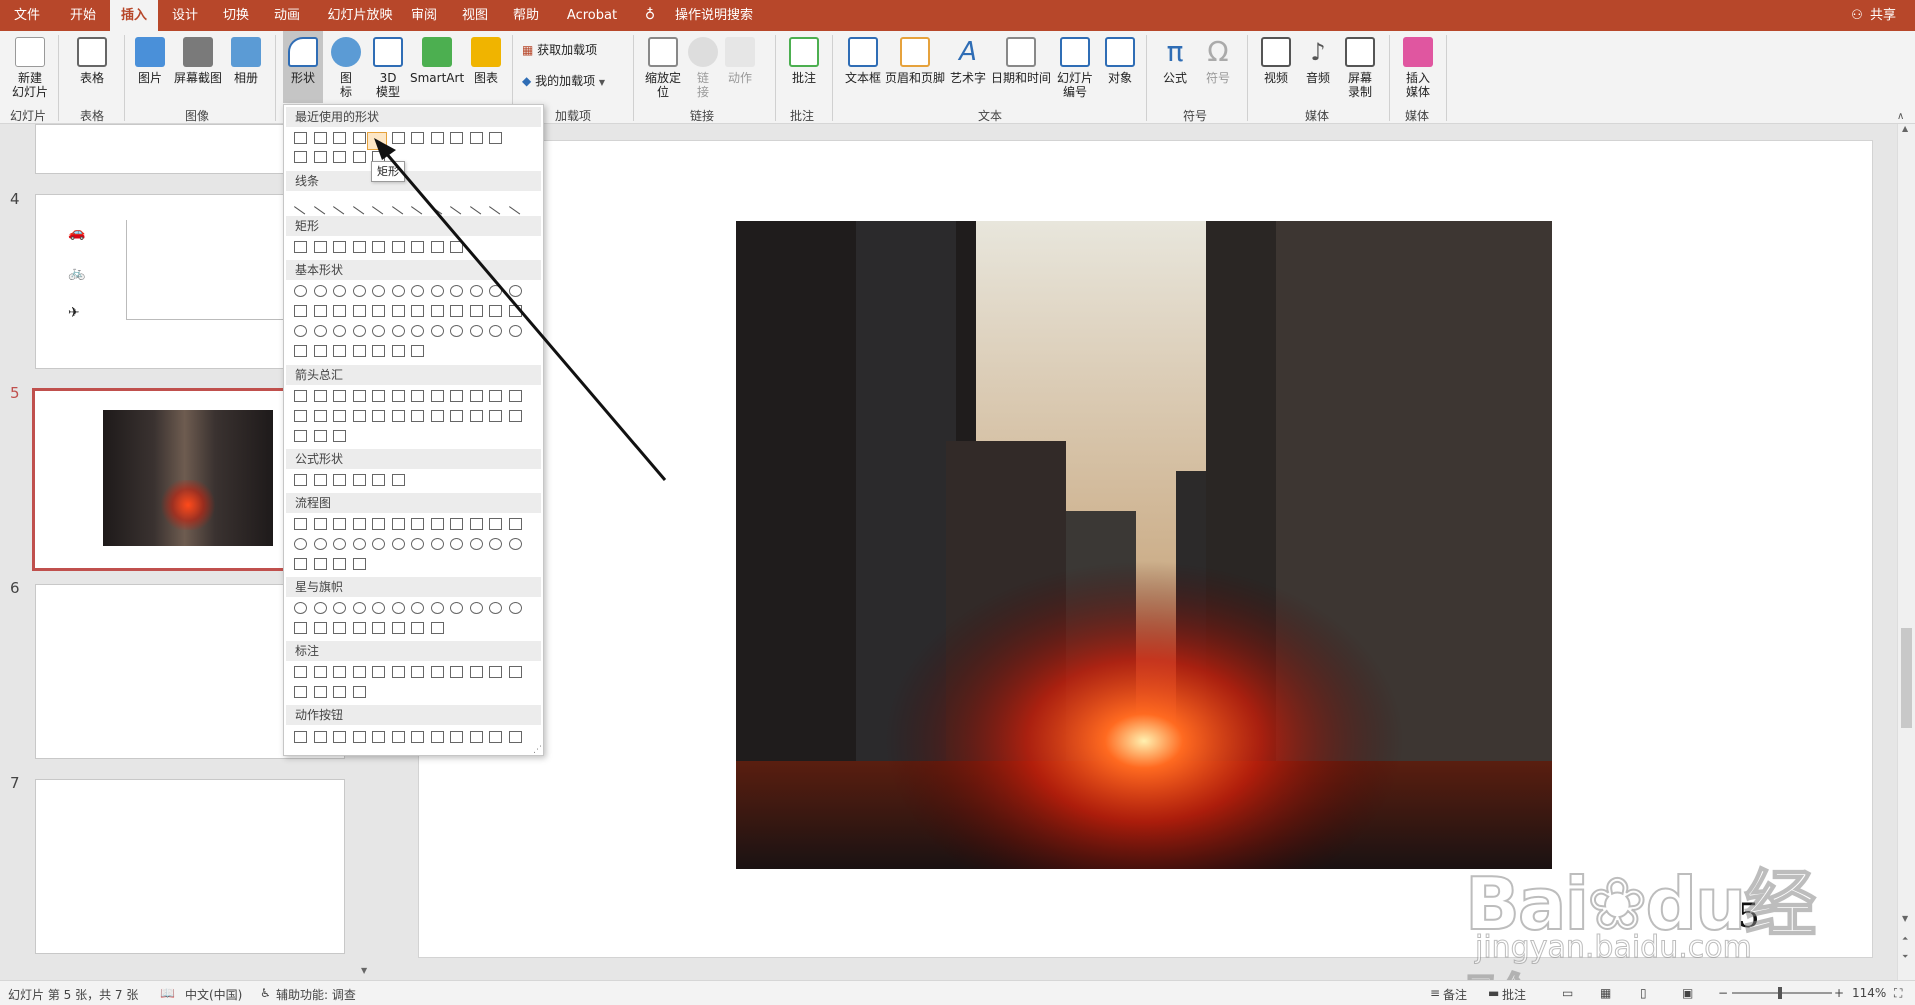 The width and height of the screenshot is (1915, 1005). Describe the element at coordinates (1869, 993) in the screenshot. I see `zoom-level: 114%` at that location.